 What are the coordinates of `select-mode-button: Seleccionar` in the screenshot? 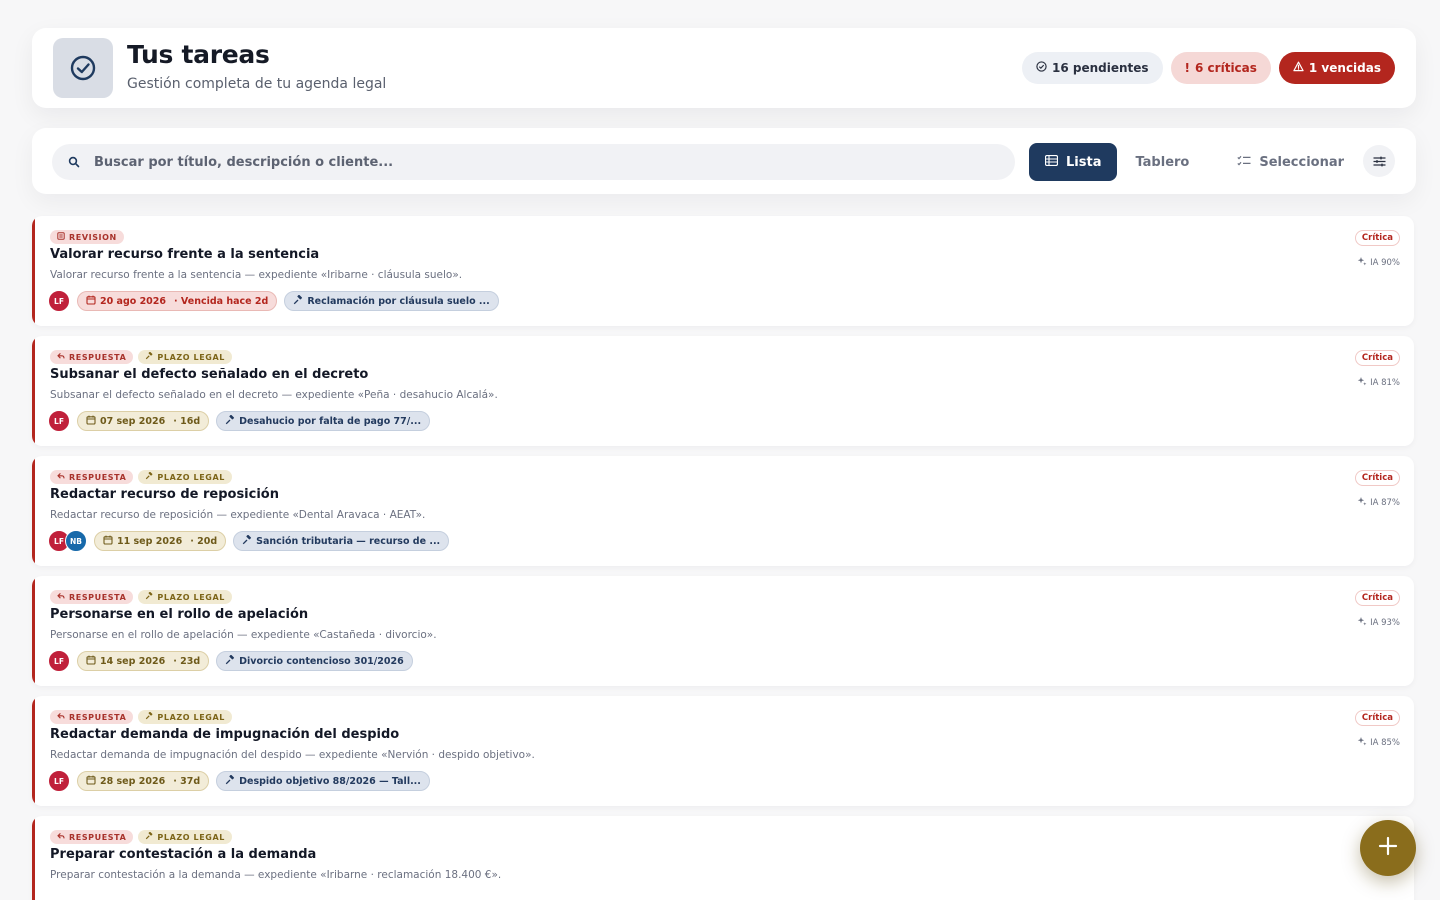 It's located at (1290, 162).